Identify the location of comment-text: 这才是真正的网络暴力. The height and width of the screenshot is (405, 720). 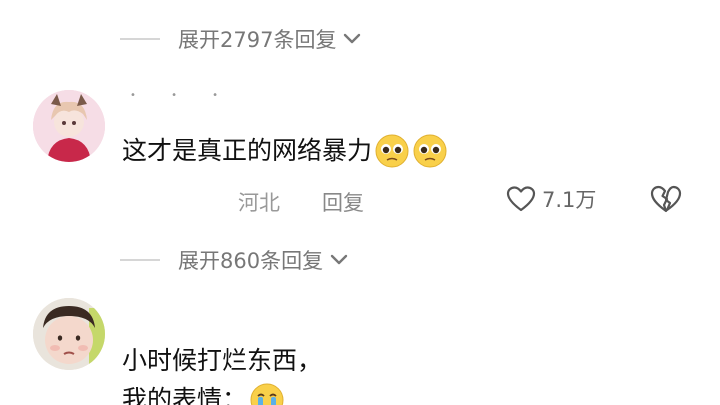
(285, 151).